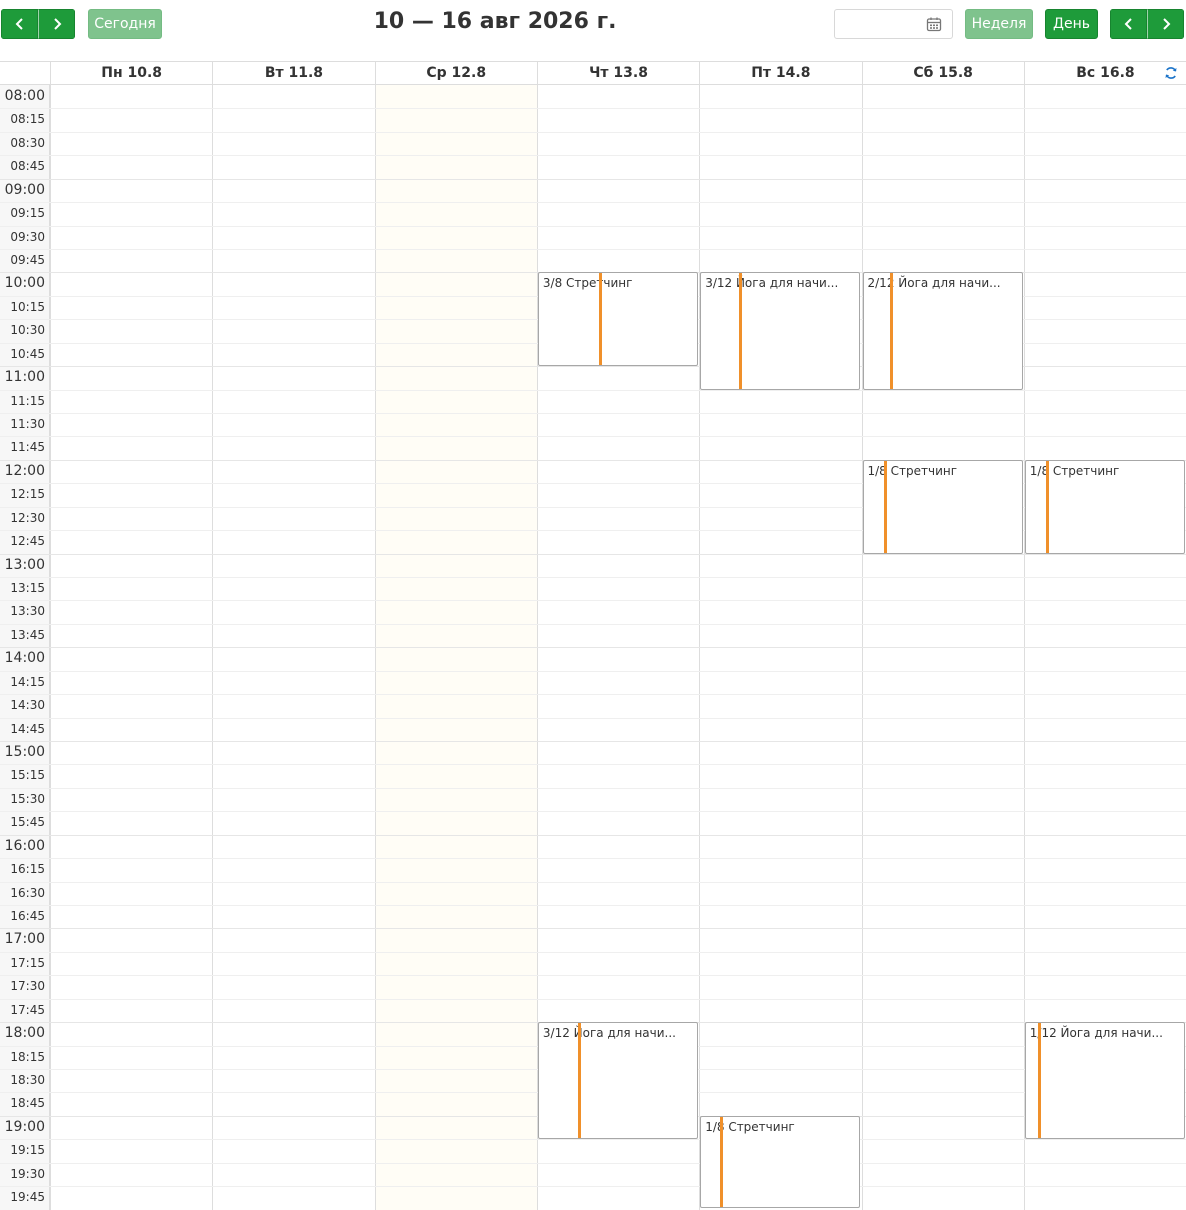 The width and height of the screenshot is (1186, 1210). Describe the element at coordinates (125, 24) in the screenshot. I see `today-button: Сегодня` at that location.